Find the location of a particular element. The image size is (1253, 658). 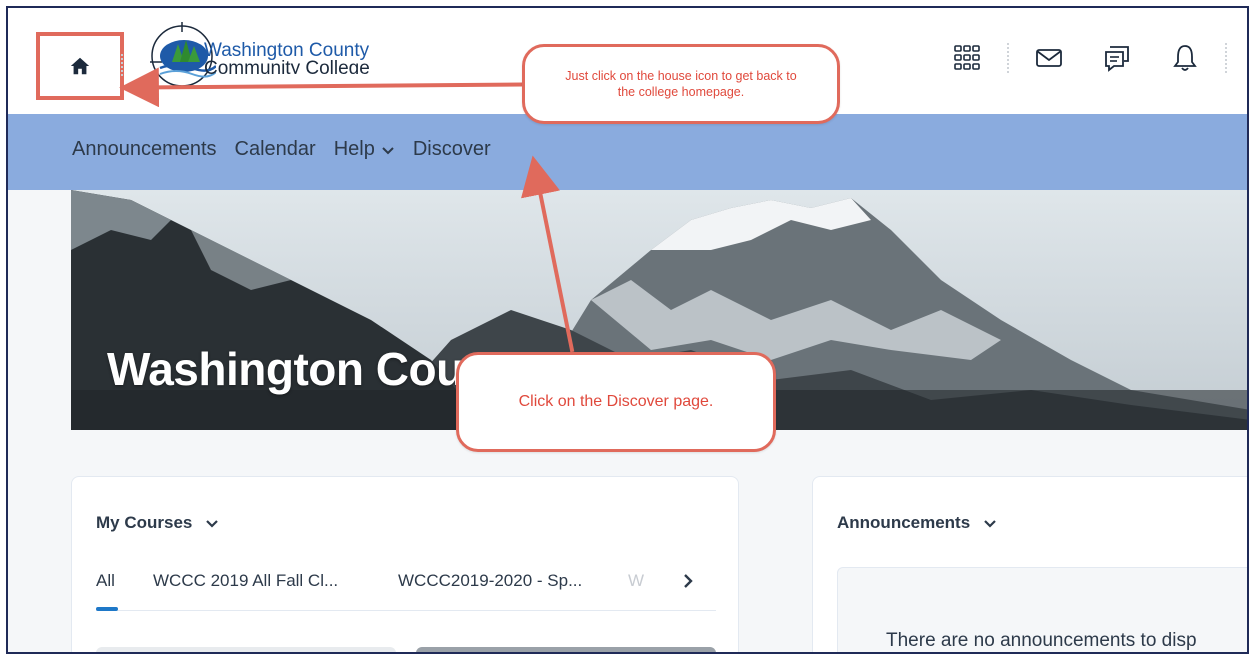

nav-links: Announcements Calendar Help Discover is located at coordinates (290, 149).